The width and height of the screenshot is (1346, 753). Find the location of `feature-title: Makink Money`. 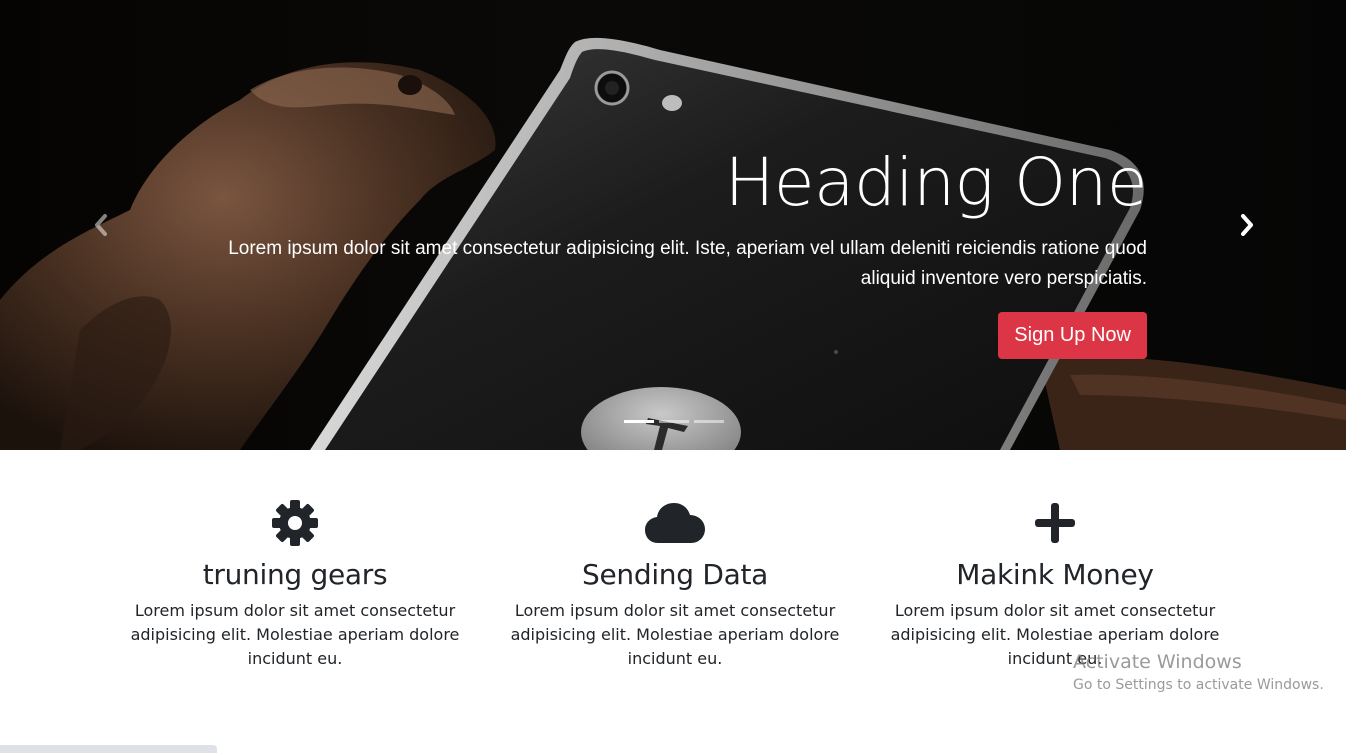

feature-title: Makink Money is located at coordinates (1055, 574).